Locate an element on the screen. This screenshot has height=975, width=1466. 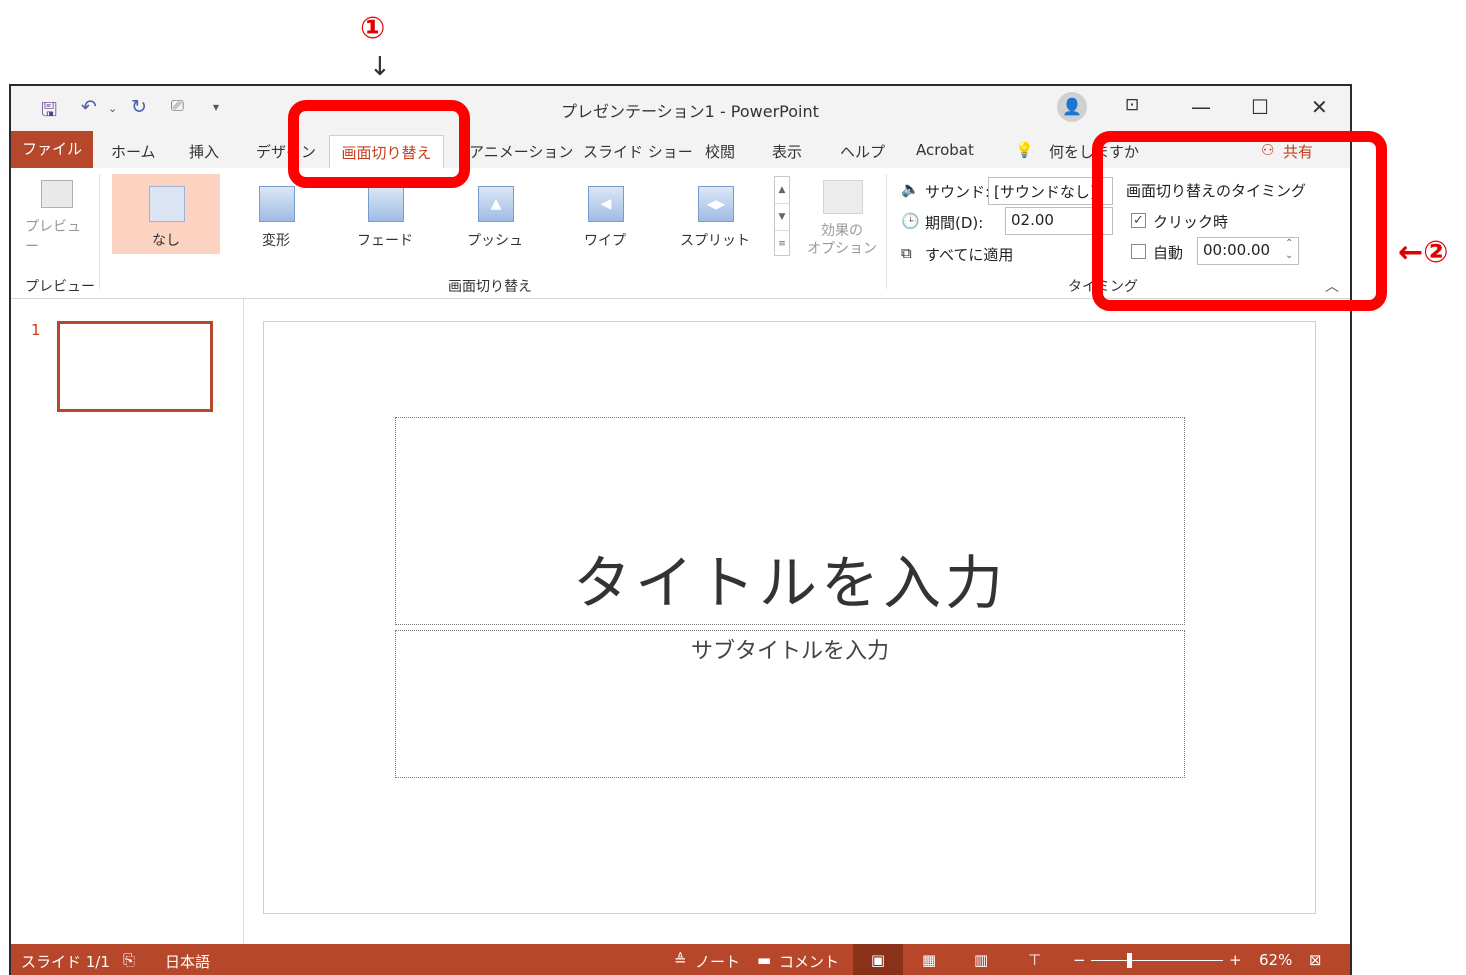
wipe-transition-icon: ◀ is located at coordinates (606, 204).